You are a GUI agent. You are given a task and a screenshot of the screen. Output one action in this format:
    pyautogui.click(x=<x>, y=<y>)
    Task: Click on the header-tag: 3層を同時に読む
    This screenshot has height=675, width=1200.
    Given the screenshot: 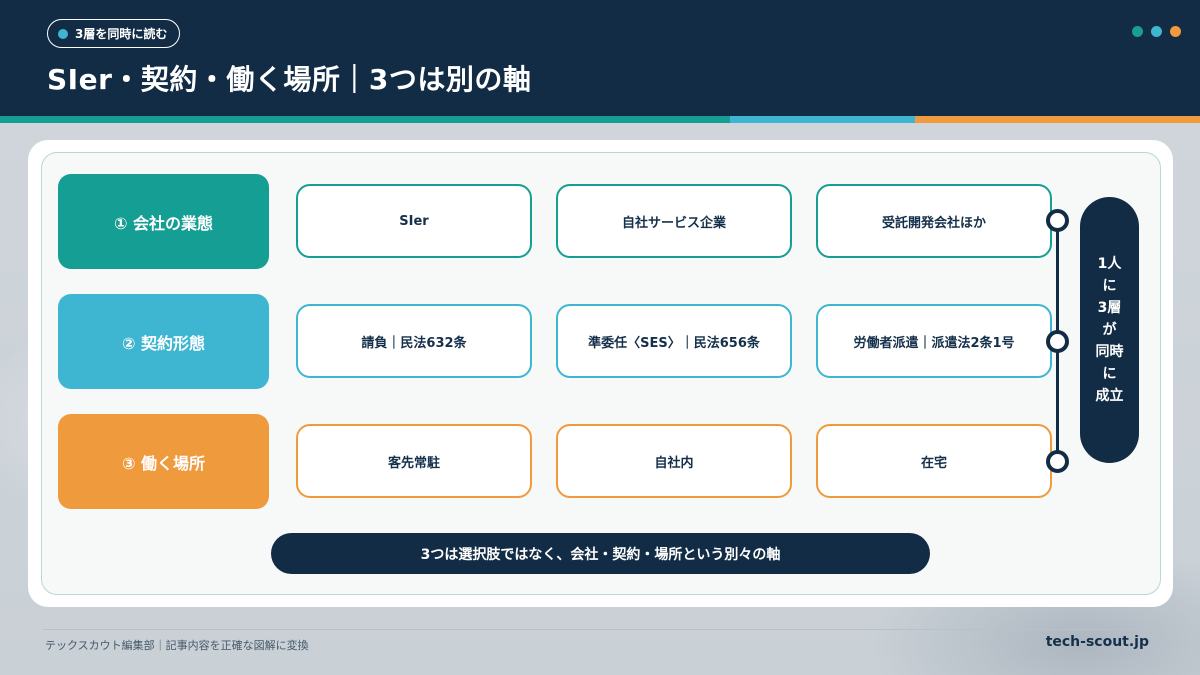 What is the action you would take?
    pyautogui.click(x=114, y=33)
    